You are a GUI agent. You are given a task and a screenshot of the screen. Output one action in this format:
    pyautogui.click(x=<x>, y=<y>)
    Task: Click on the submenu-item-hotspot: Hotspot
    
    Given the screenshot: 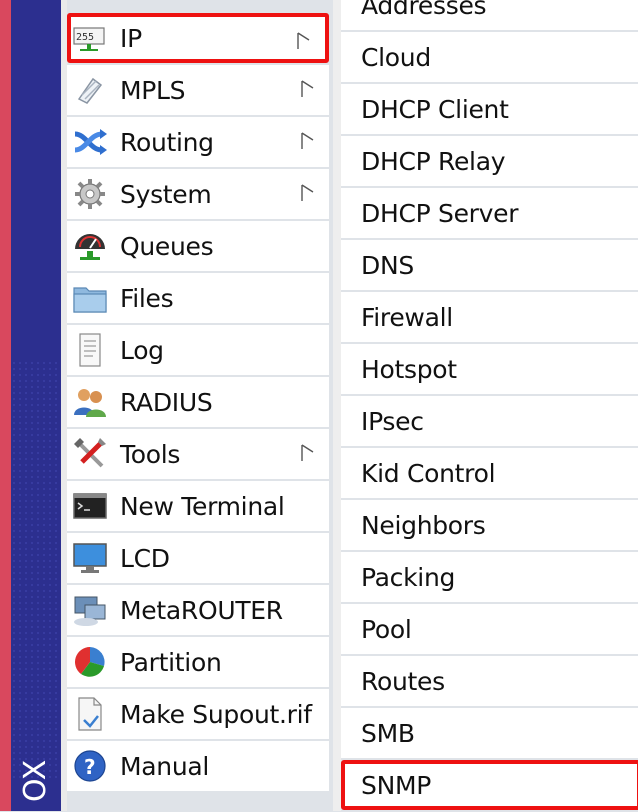 What is the action you would take?
    pyautogui.click(x=489, y=369)
    